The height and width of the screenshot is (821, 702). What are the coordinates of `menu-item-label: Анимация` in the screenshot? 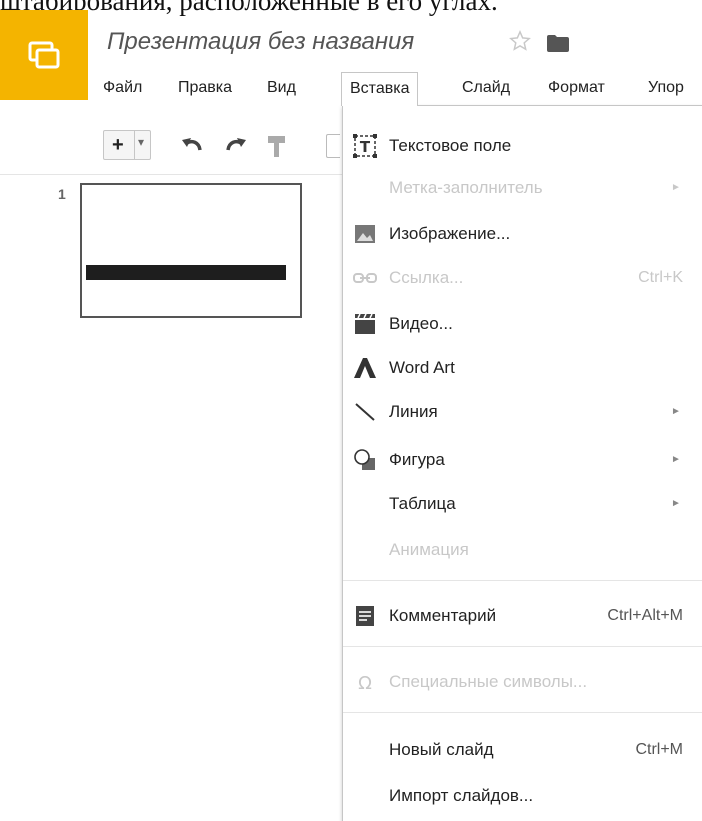 It's located at (429, 549).